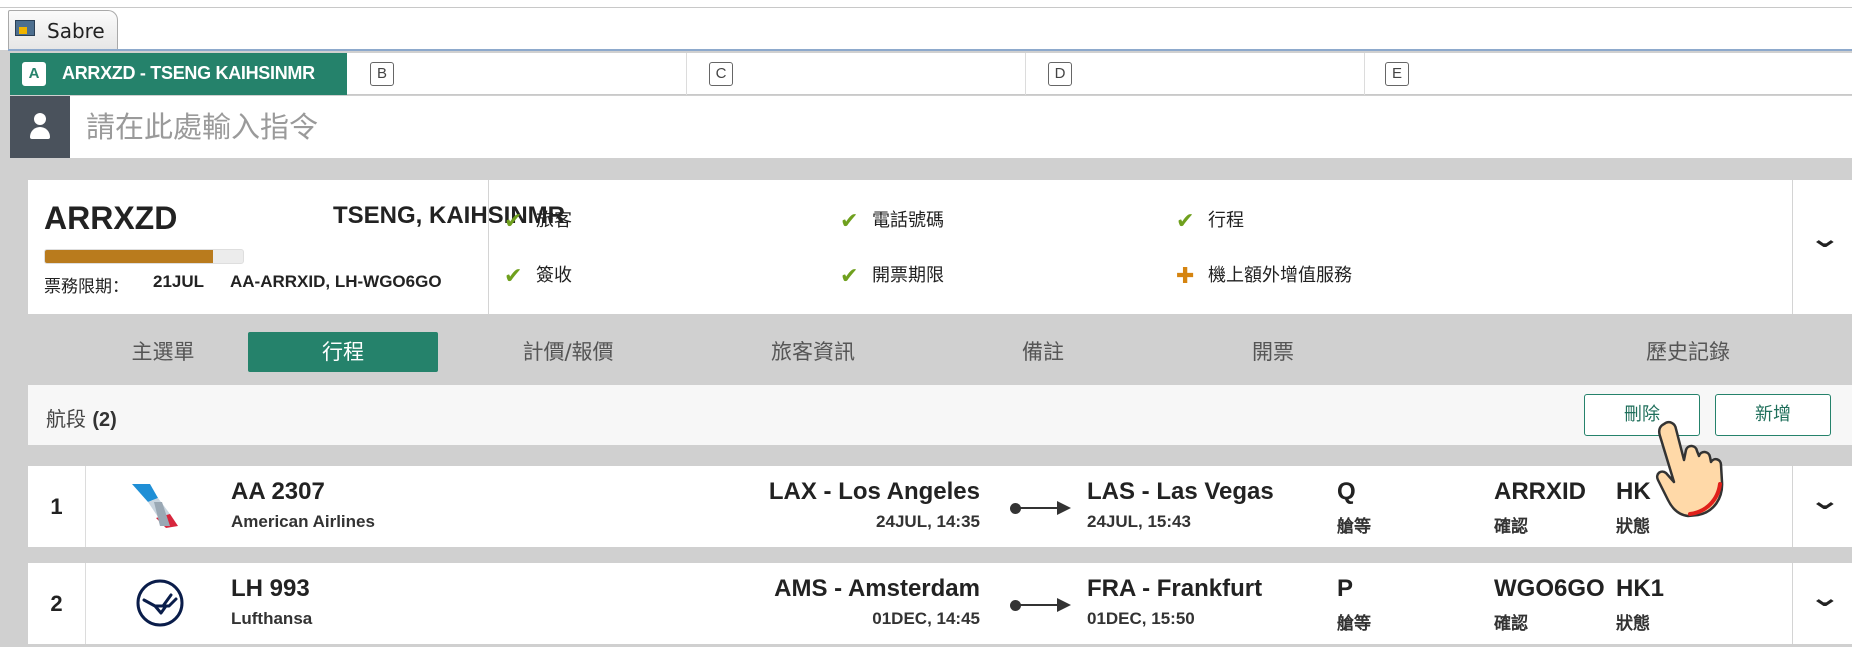  What do you see at coordinates (1210, 220) in the screenshot?
I see `checklist-item-itinerary: ✔ 行程` at bounding box center [1210, 220].